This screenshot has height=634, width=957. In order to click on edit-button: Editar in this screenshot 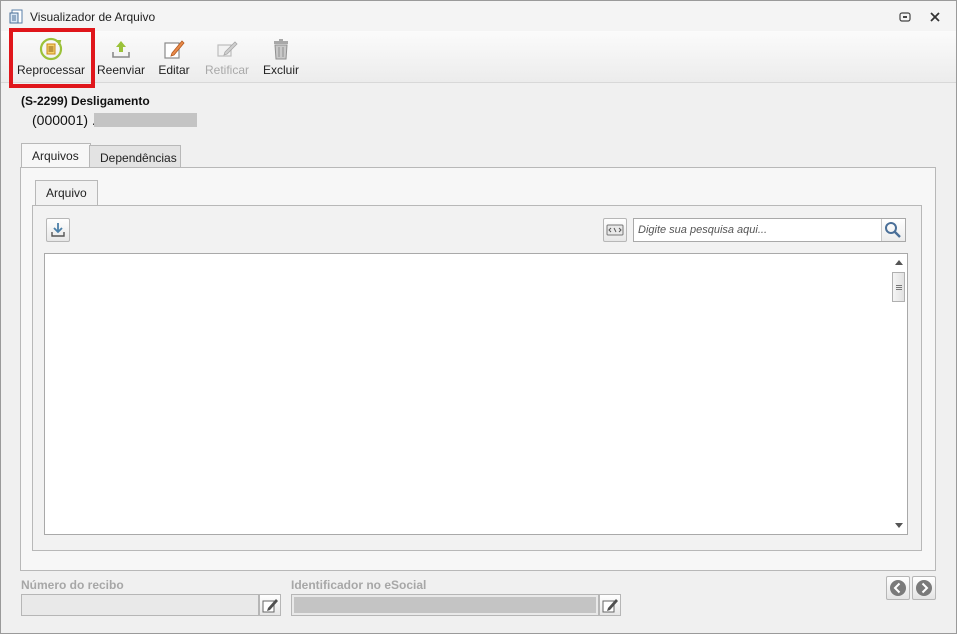, I will do `click(174, 56)`.